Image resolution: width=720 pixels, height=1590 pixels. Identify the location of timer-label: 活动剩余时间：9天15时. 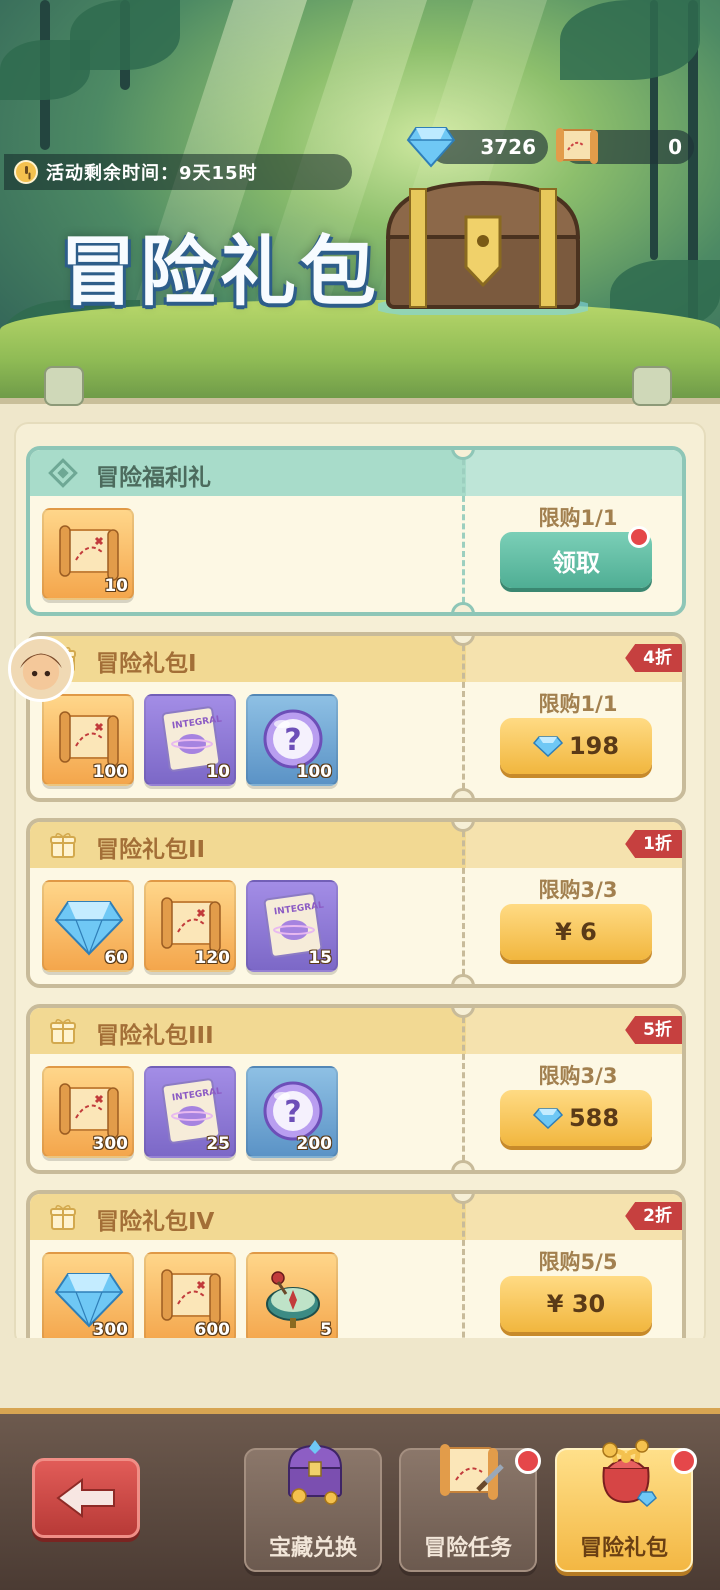
(152, 173).